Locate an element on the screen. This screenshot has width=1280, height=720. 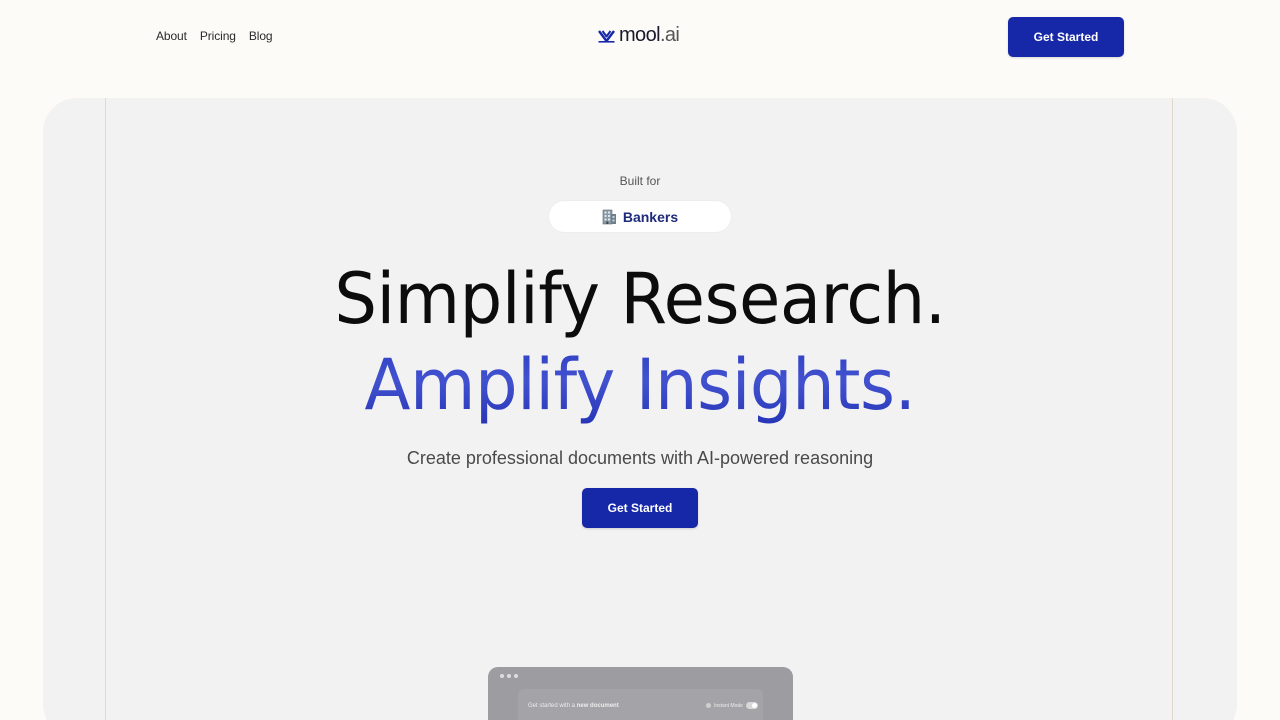
brand-logo: mool.ai is located at coordinates (639, 35).